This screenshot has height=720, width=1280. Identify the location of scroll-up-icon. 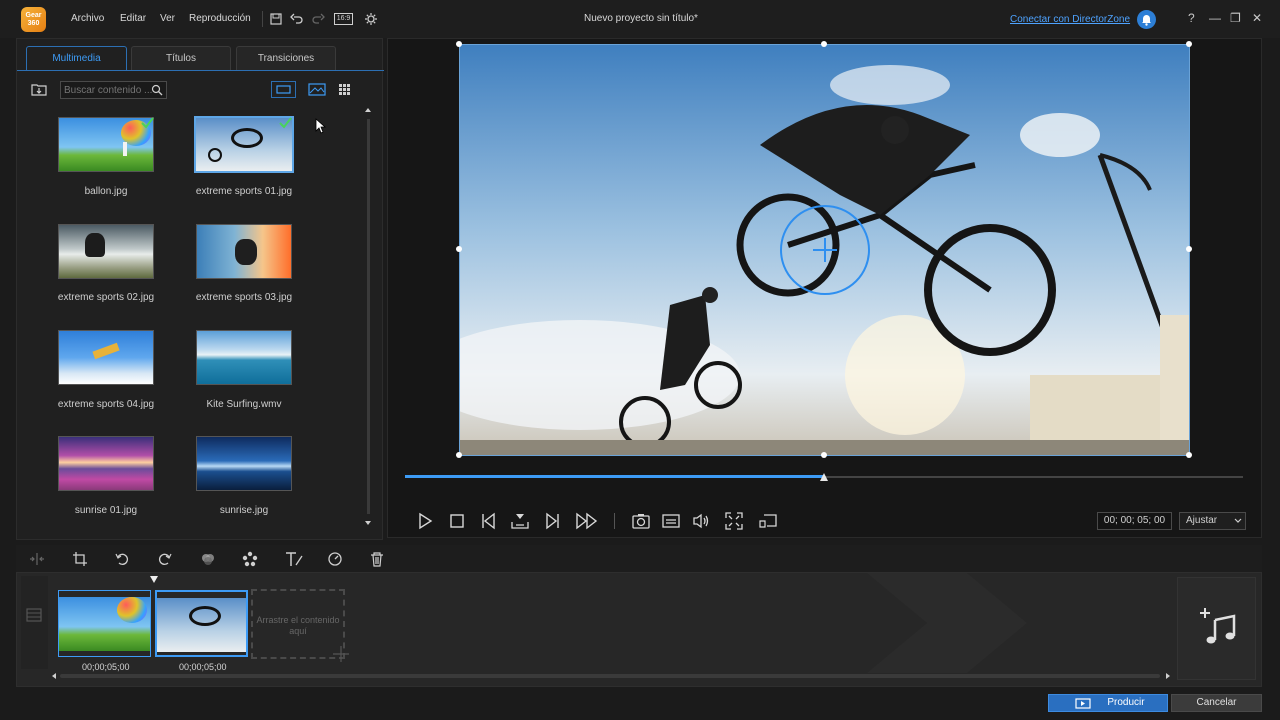
(368, 110).